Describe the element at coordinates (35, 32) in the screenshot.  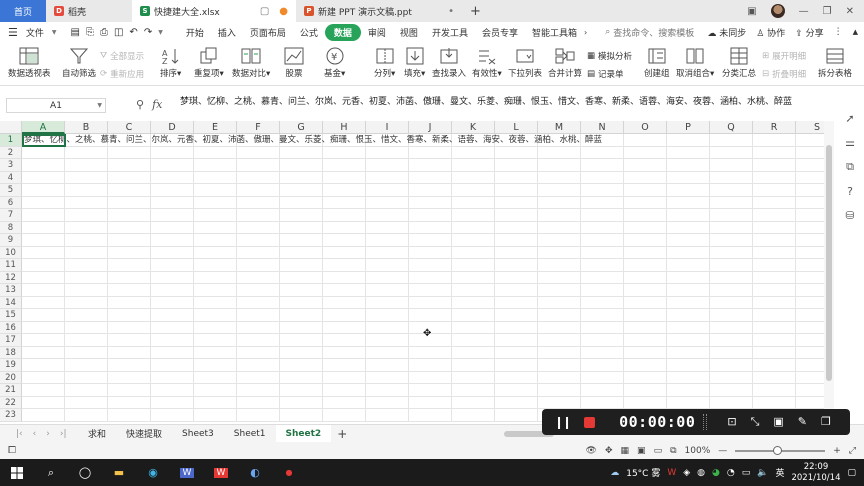
I see `file-menu: 文件` at that location.